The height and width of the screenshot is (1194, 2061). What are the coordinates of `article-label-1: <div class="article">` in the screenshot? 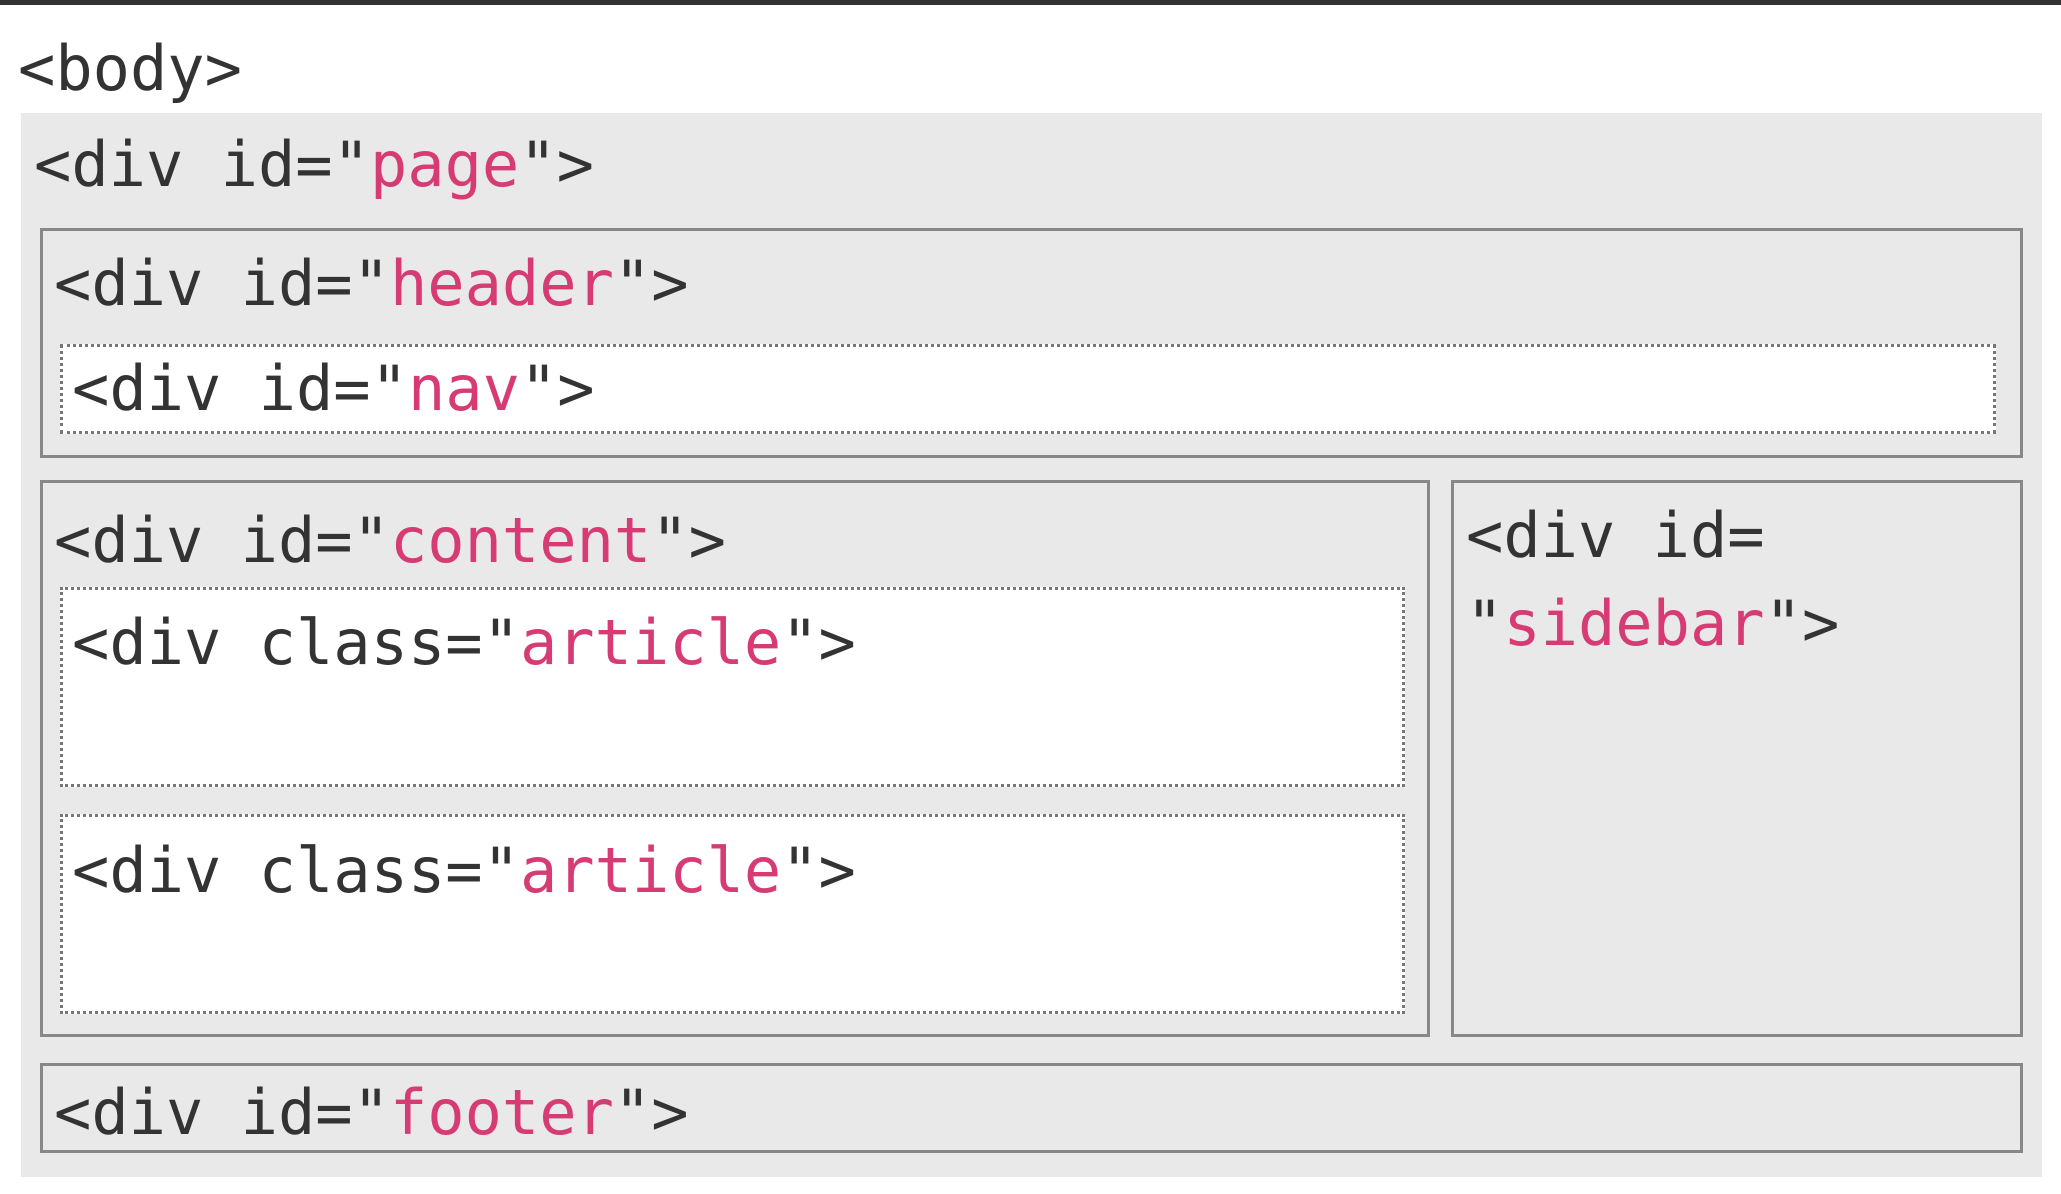 It's located at (464, 642).